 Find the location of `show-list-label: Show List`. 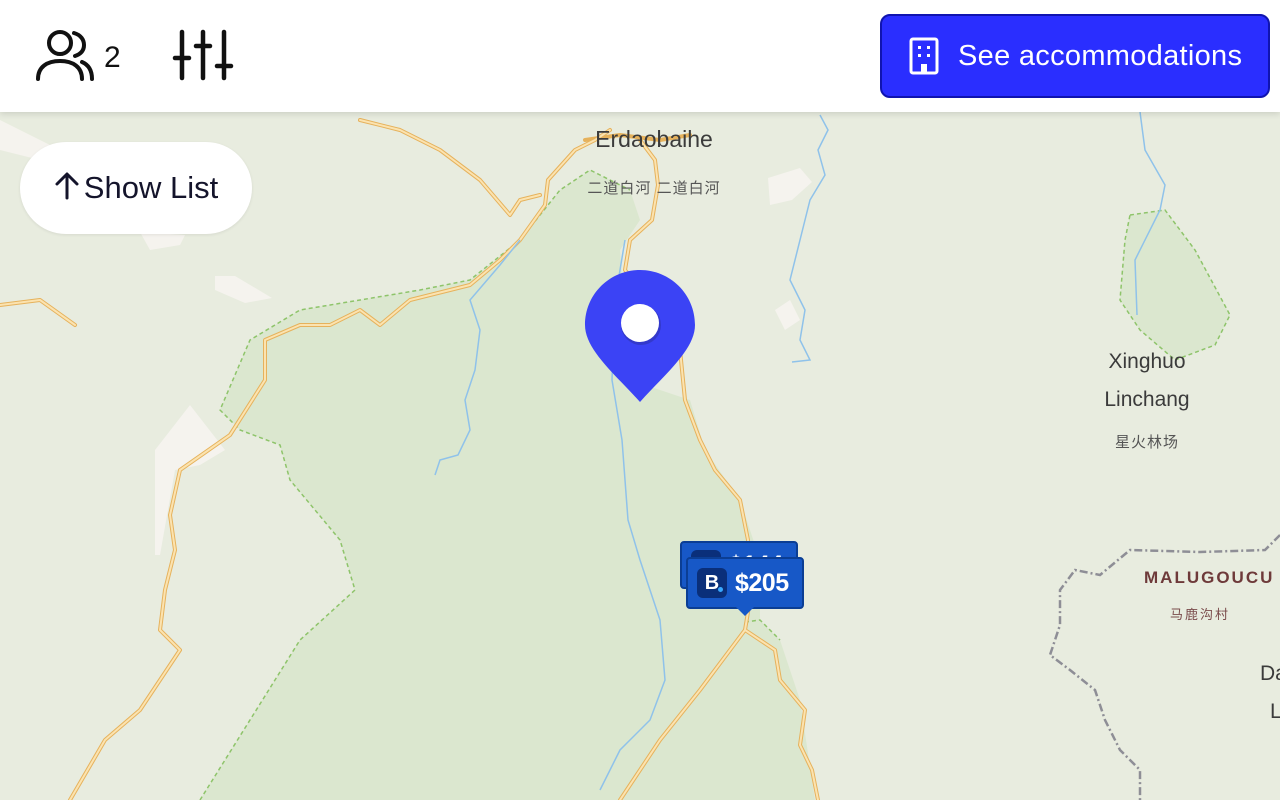

show-list-label: Show List is located at coordinates (151, 187).